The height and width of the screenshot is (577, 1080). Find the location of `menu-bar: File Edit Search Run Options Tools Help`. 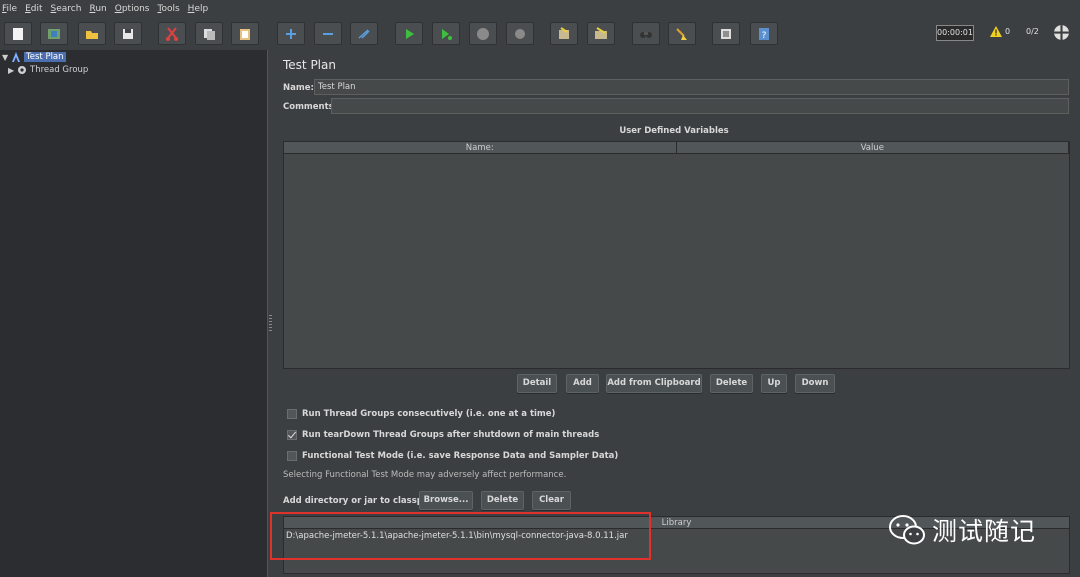

menu-bar: File Edit Search Run Options Tools Help is located at coordinates (540, 8).